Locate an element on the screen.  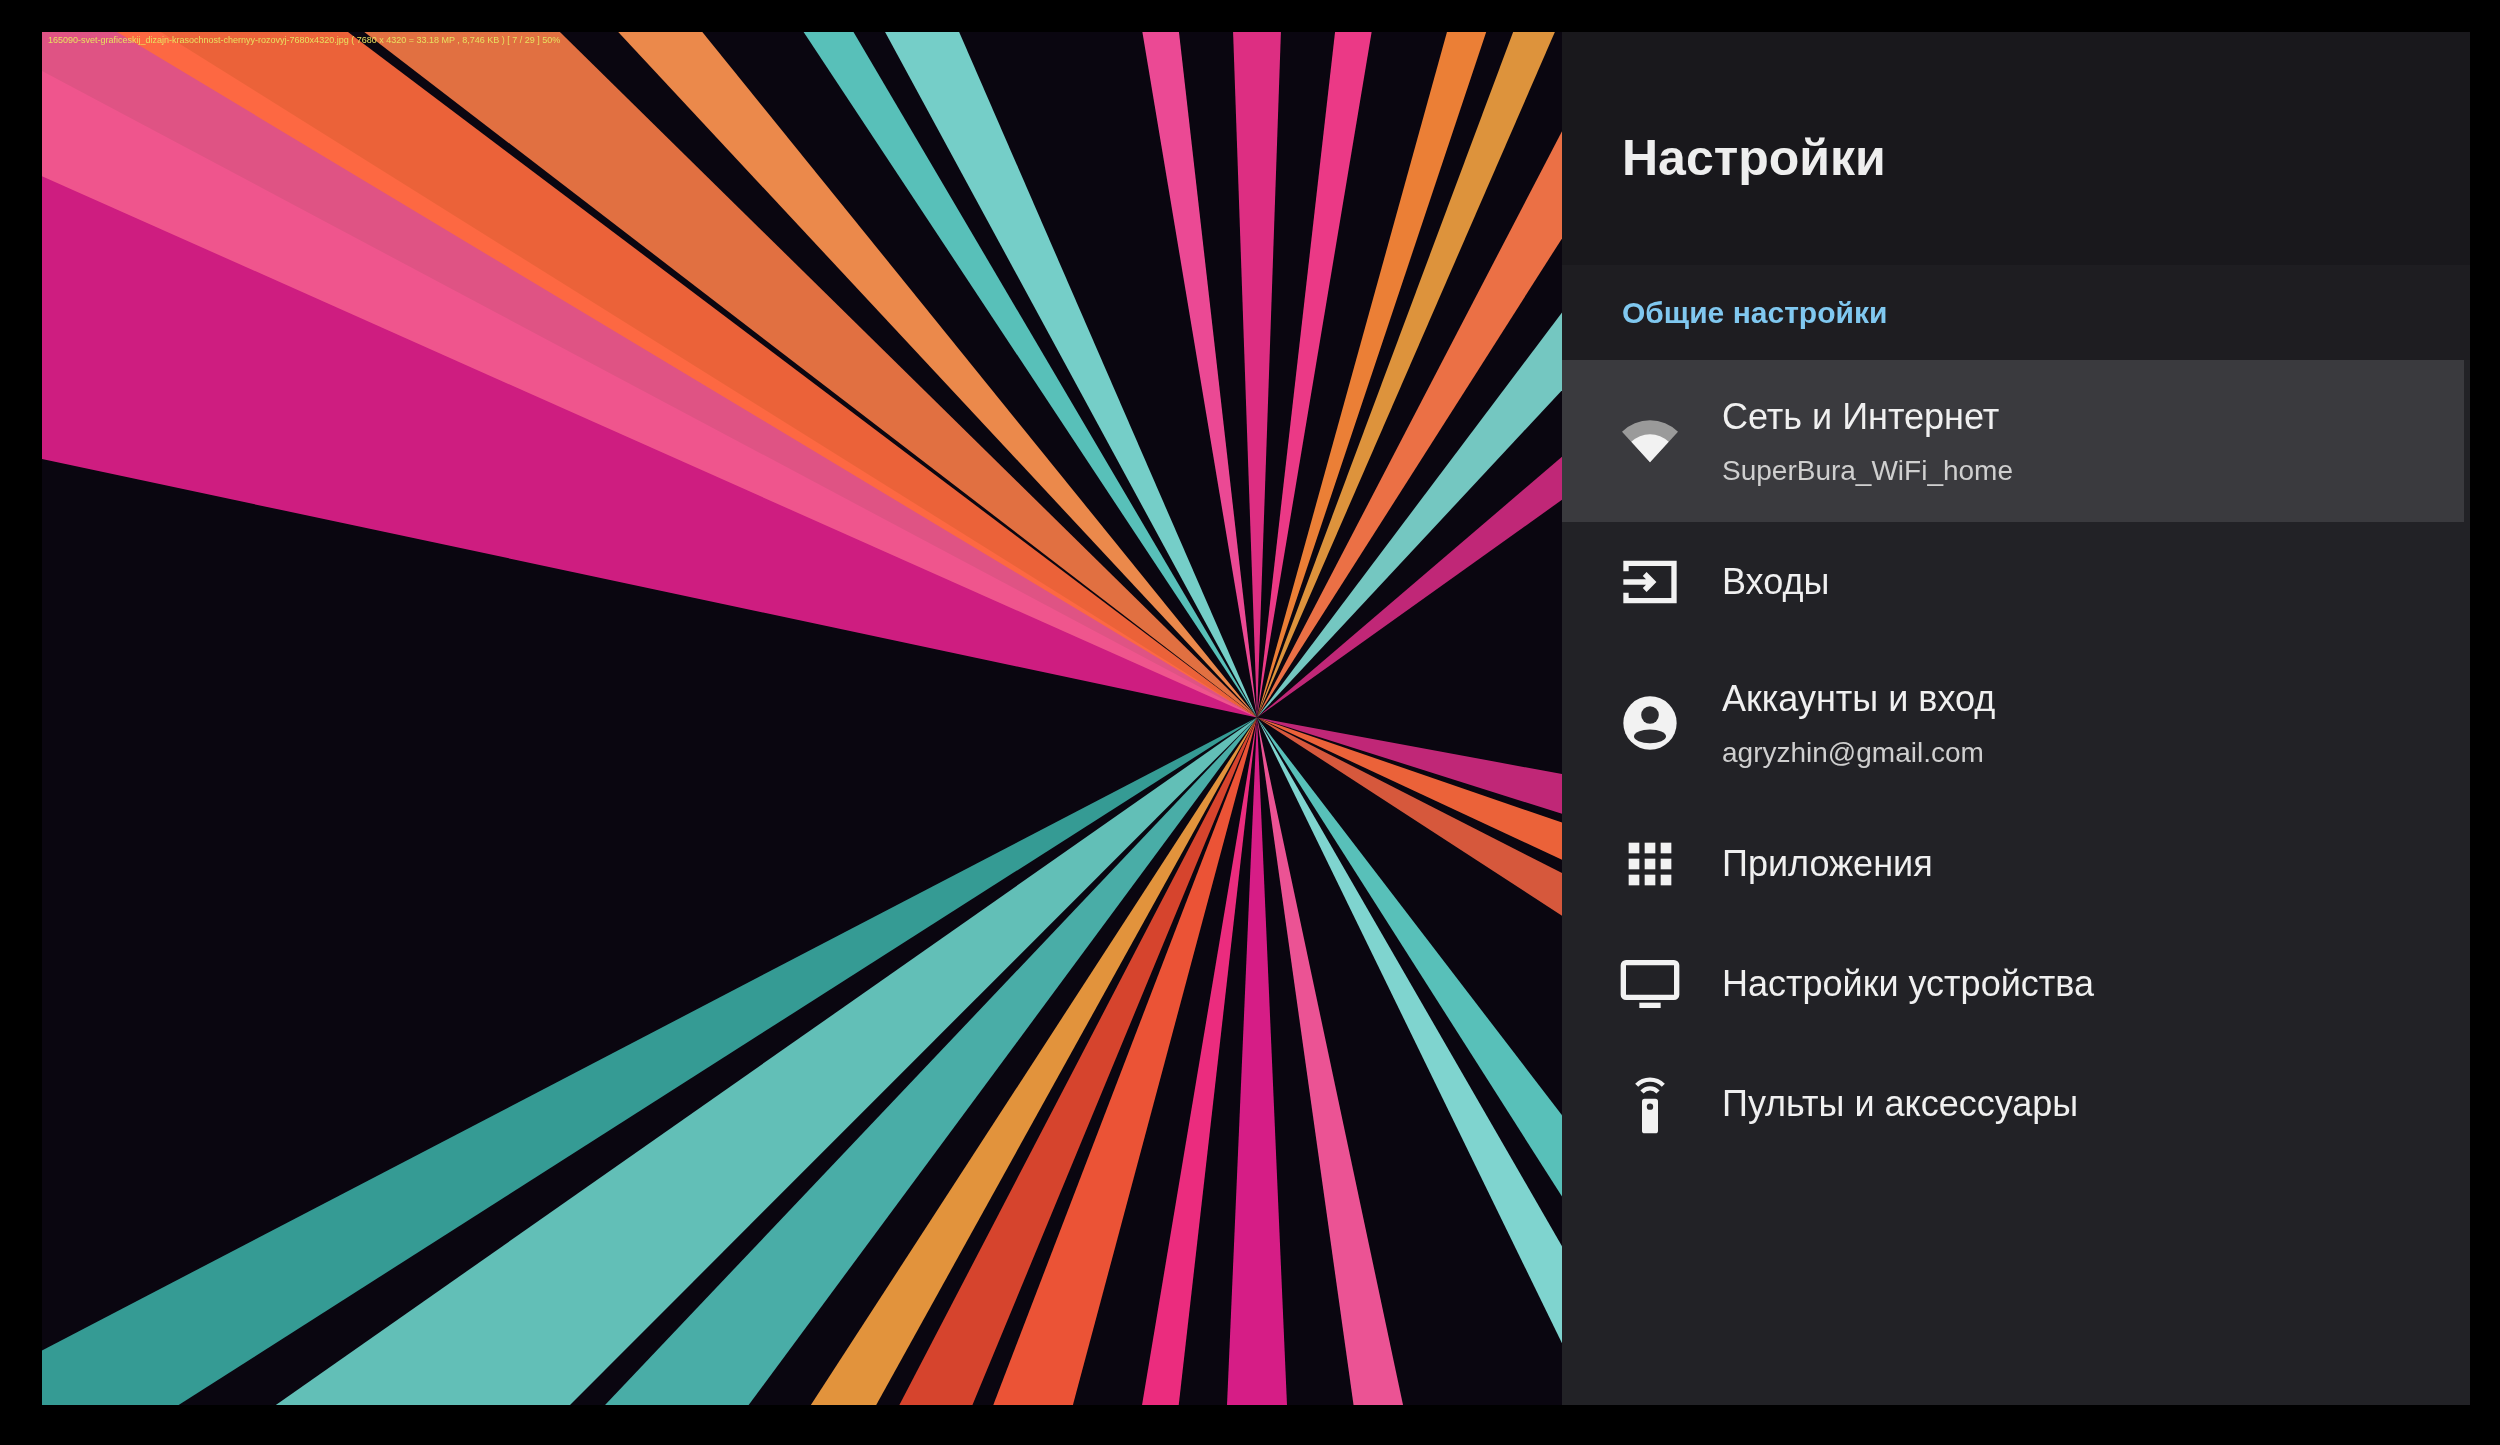
item-label: Сеть и Интернет is located at coordinates (1861, 417).